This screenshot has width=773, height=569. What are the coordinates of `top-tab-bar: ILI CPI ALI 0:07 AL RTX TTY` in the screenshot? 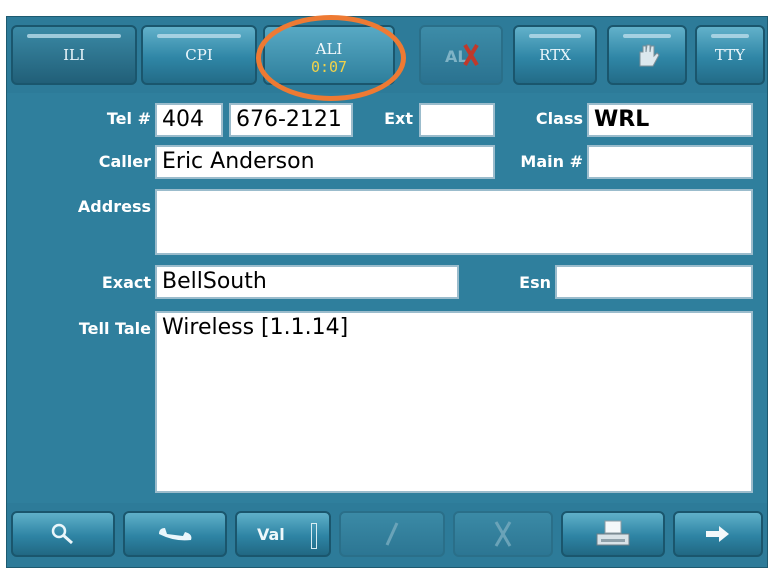 It's located at (387, 58).